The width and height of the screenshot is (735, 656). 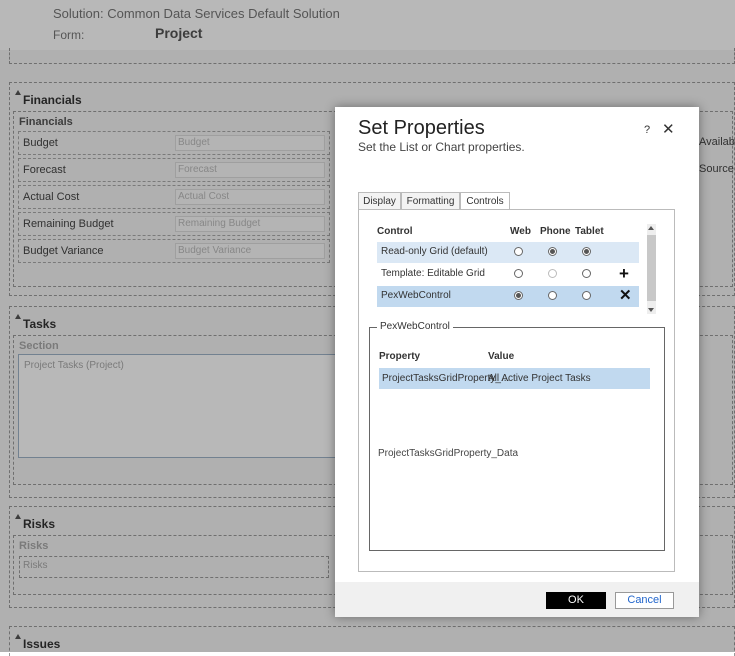 What do you see at coordinates (625, 296) in the screenshot?
I see `remove-icon: ✕` at bounding box center [625, 296].